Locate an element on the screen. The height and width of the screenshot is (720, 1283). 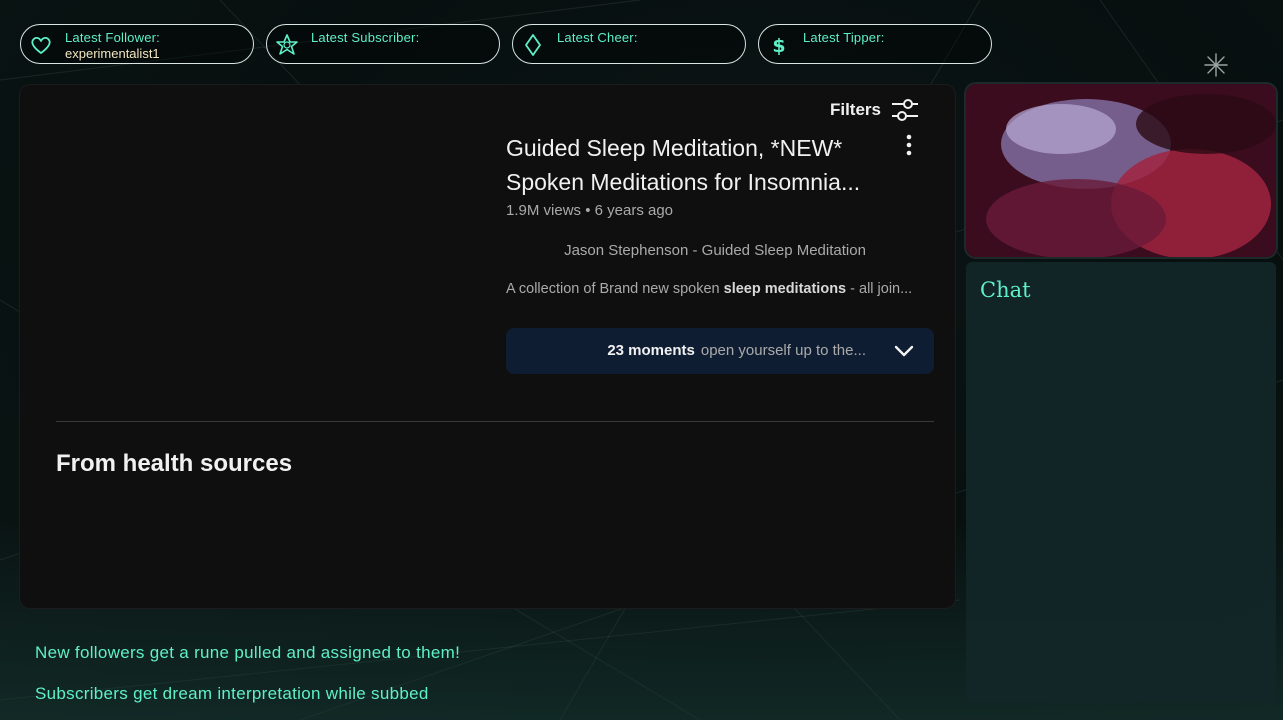
filters-button: Filters is located at coordinates (874, 110).